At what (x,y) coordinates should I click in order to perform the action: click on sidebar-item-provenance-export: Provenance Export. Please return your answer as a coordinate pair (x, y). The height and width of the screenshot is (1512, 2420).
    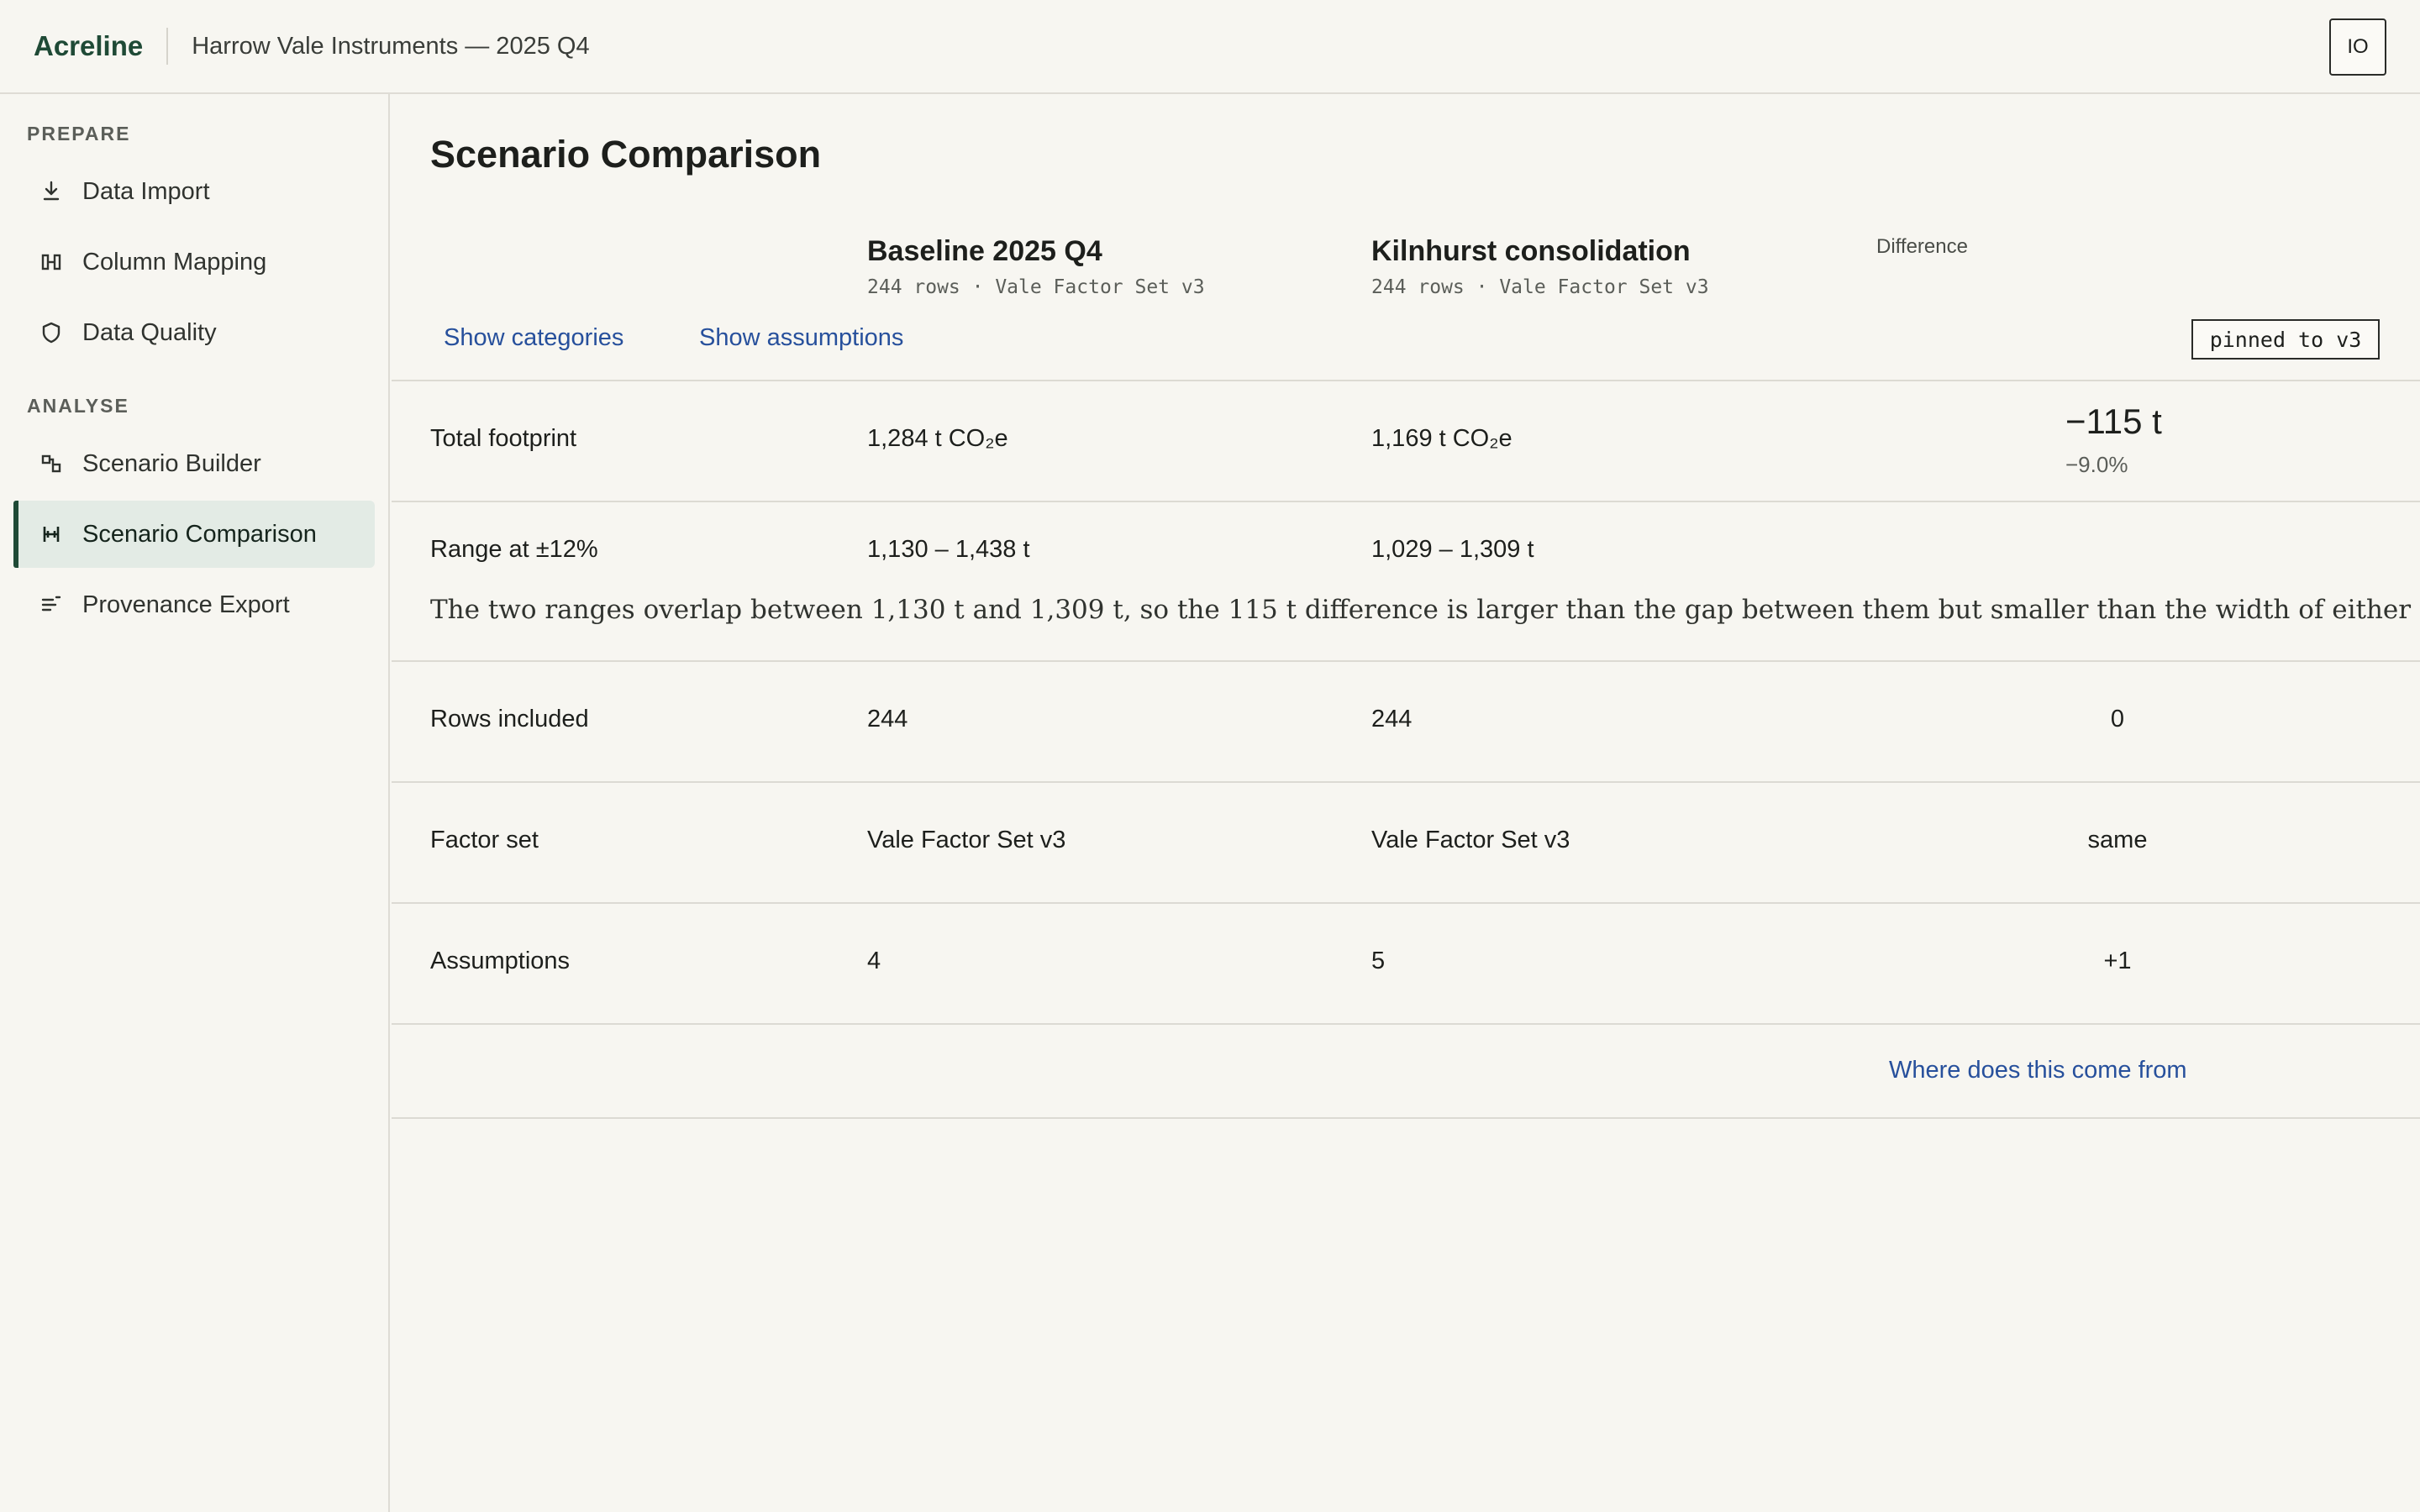
    Looking at the image, I should click on (194, 604).